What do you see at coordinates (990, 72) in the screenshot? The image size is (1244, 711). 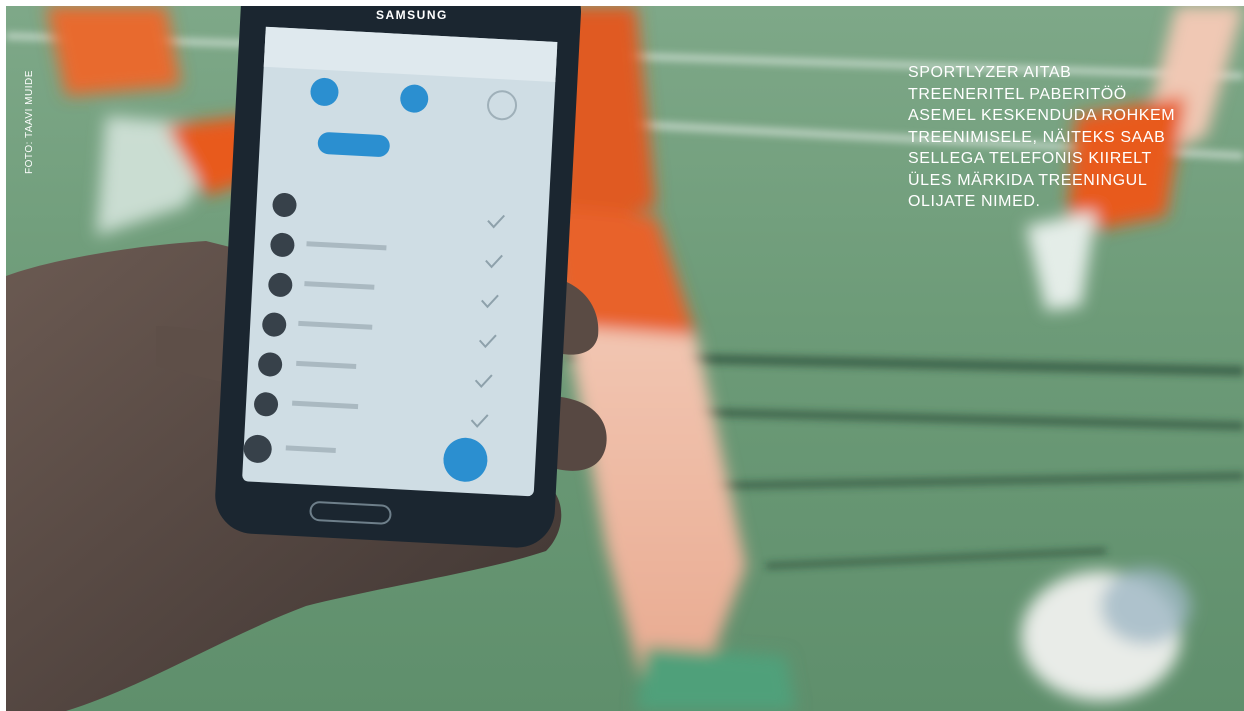 I see `caption-line: SPORTLYZER AITAB` at bounding box center [990, 72].